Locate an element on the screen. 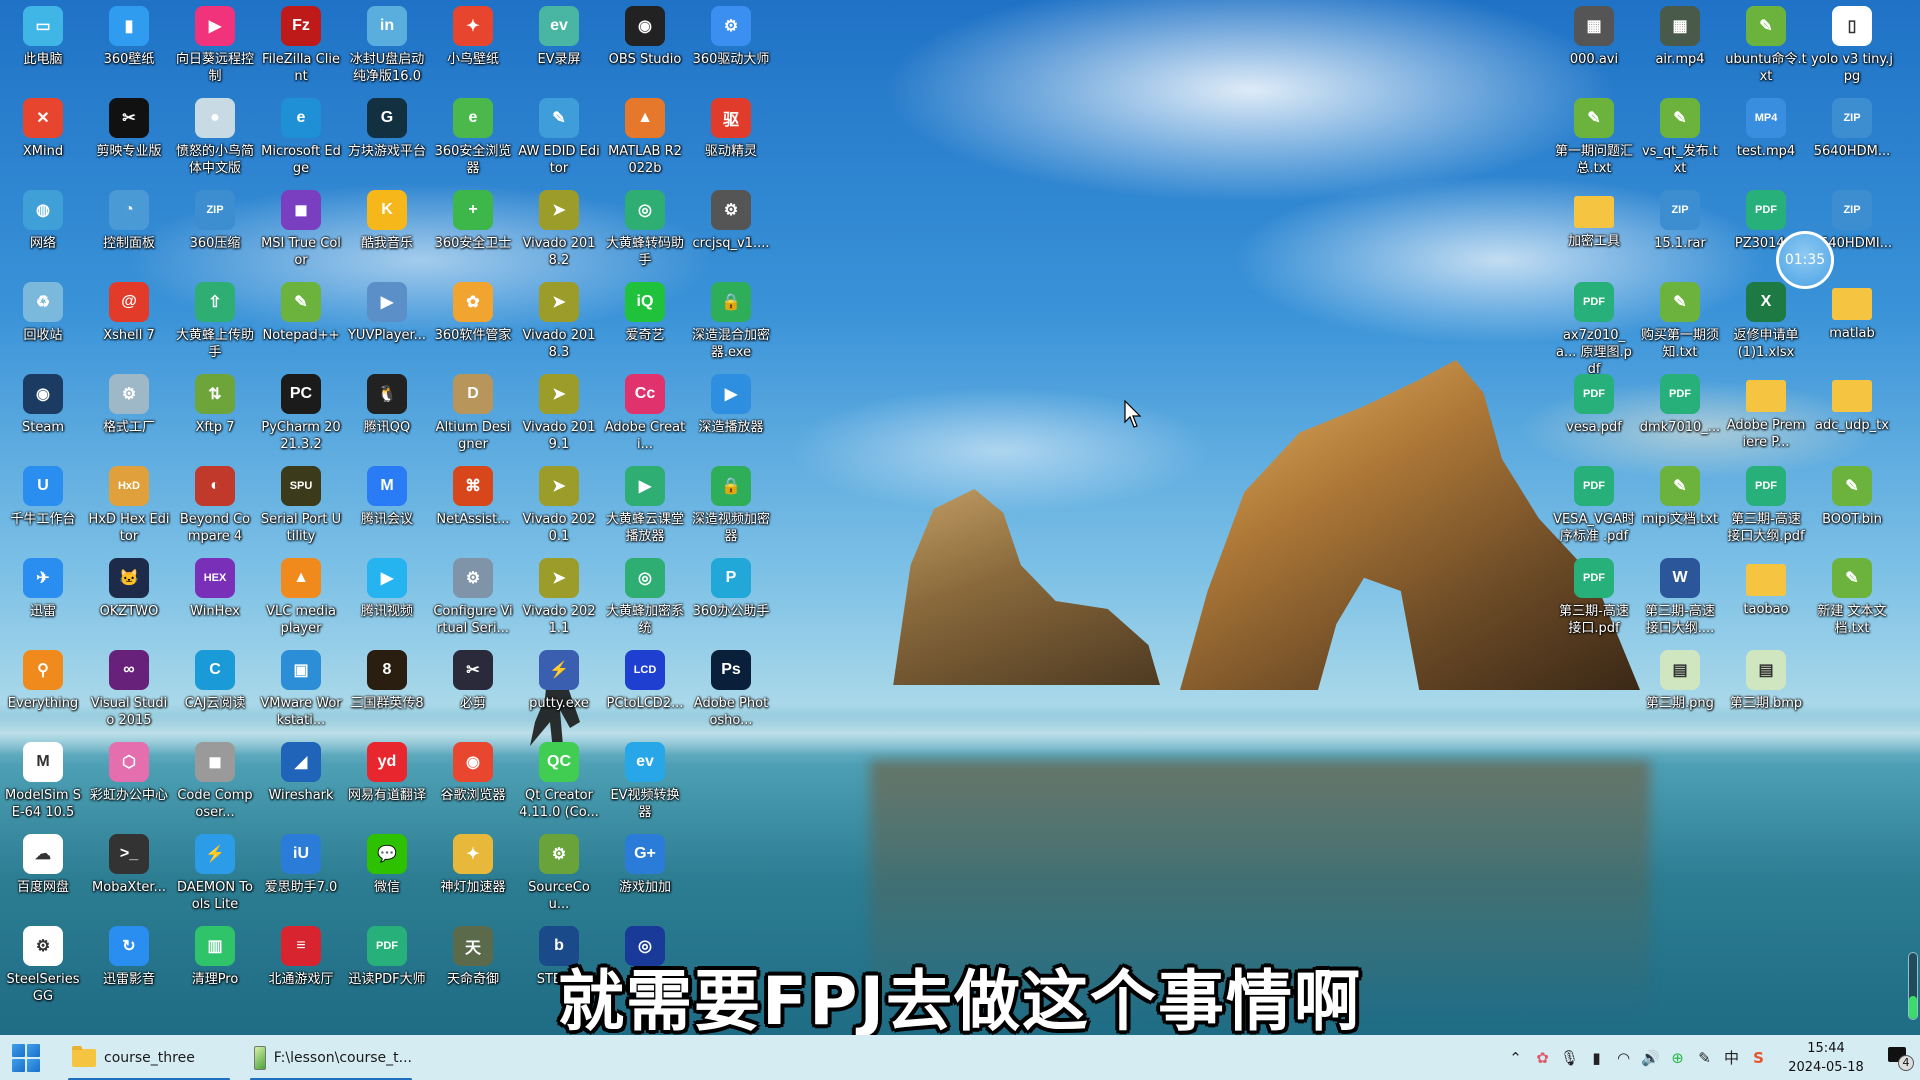 The width and height of the screenshot is (1920, 1080). start-button is located at coordinates (26, 1058).